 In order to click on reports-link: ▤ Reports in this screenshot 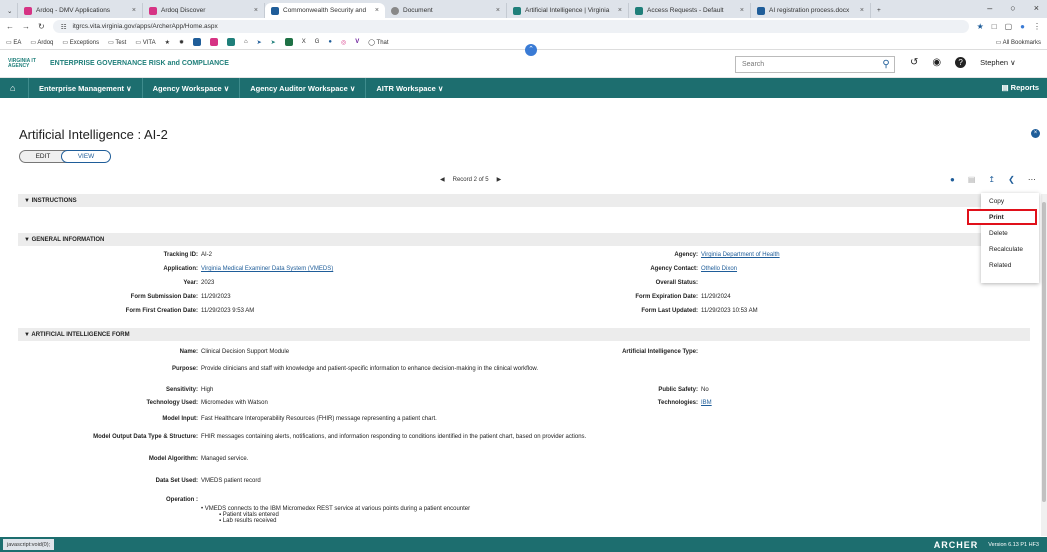, I will do `click(1020, 87)`.